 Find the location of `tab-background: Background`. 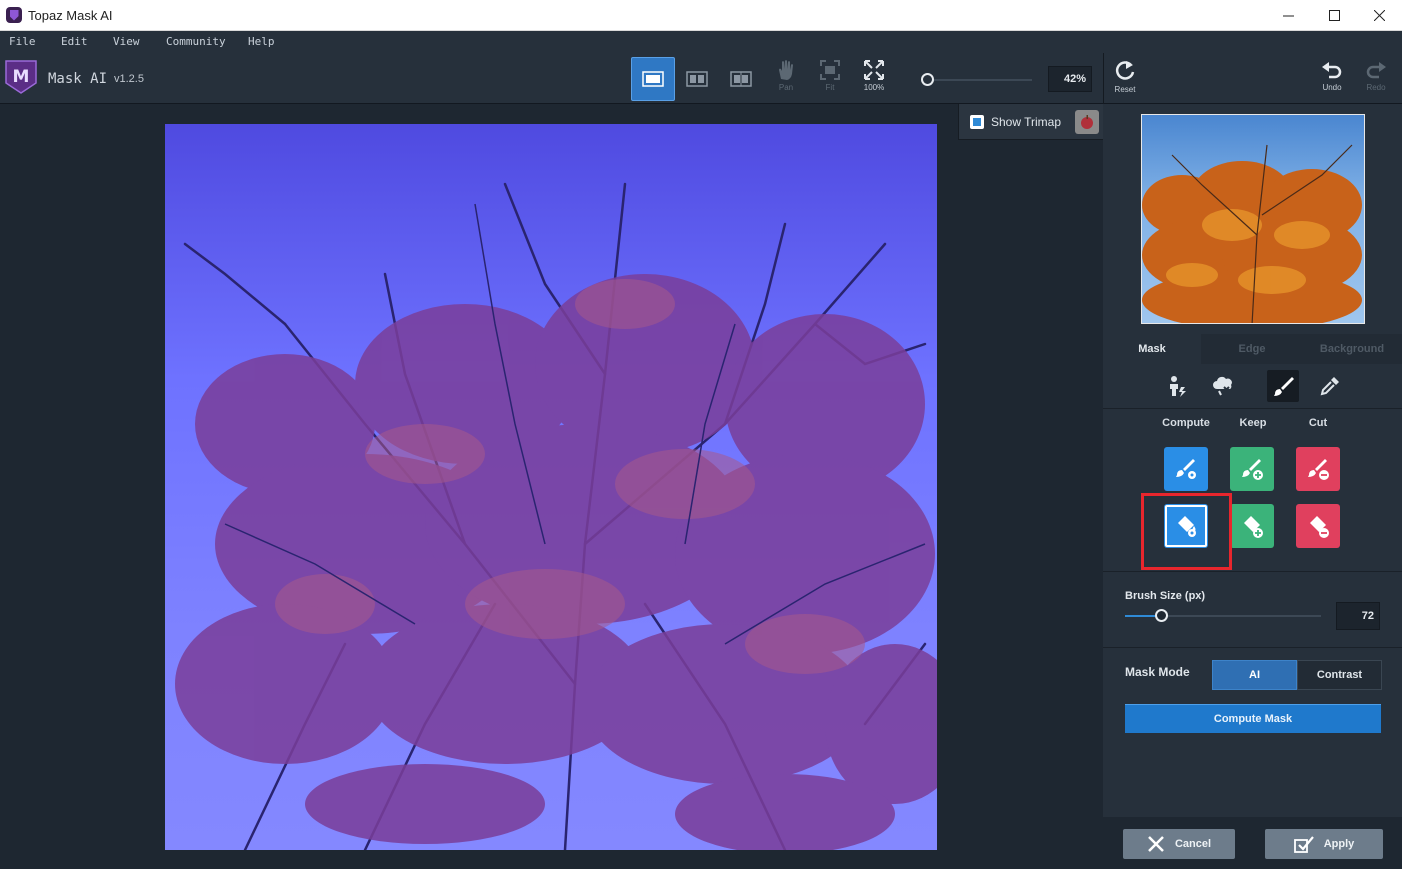

tab-background: Background is located at coordinates (1352, 349).